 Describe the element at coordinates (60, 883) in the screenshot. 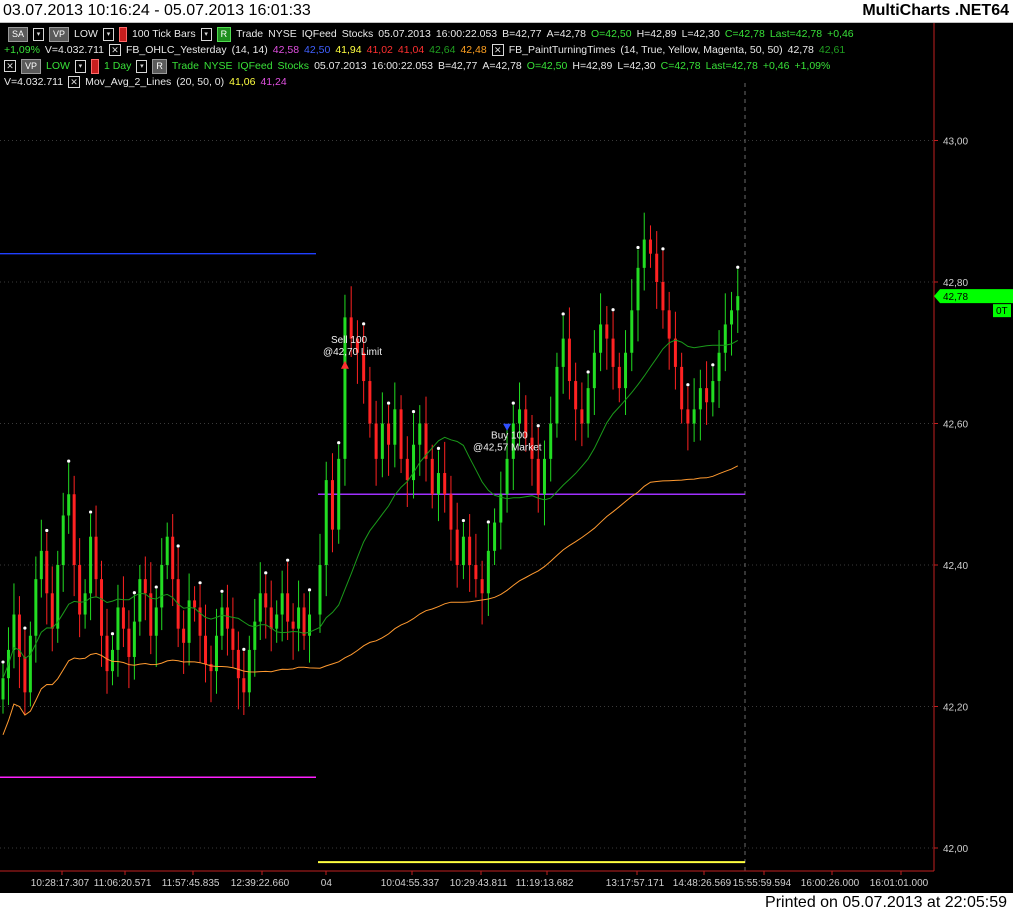

I see `time-tick-label: 10:28:17.307` at that location.